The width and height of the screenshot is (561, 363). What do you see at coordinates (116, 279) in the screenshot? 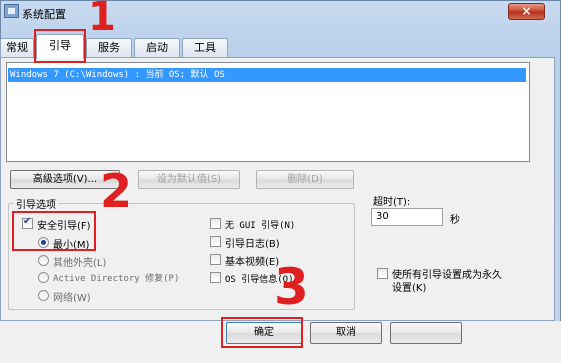
I see `active-directory-label: Active Directory 修复(P)` at bounding box center [116, 279].